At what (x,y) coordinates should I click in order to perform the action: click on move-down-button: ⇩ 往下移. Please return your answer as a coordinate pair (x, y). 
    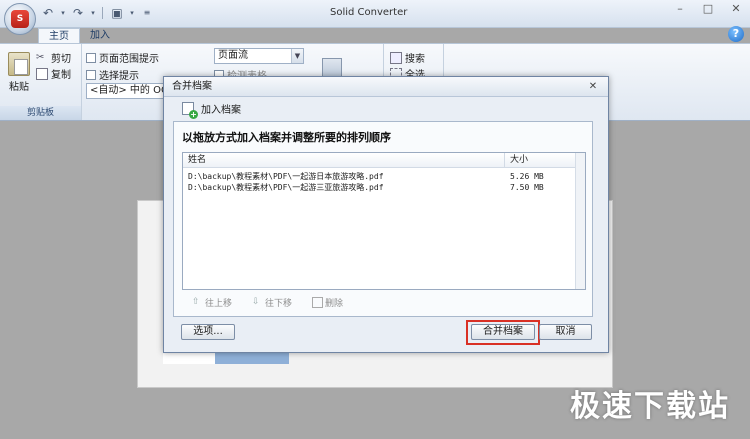
    Looking at the image, I should click on (272, 302).